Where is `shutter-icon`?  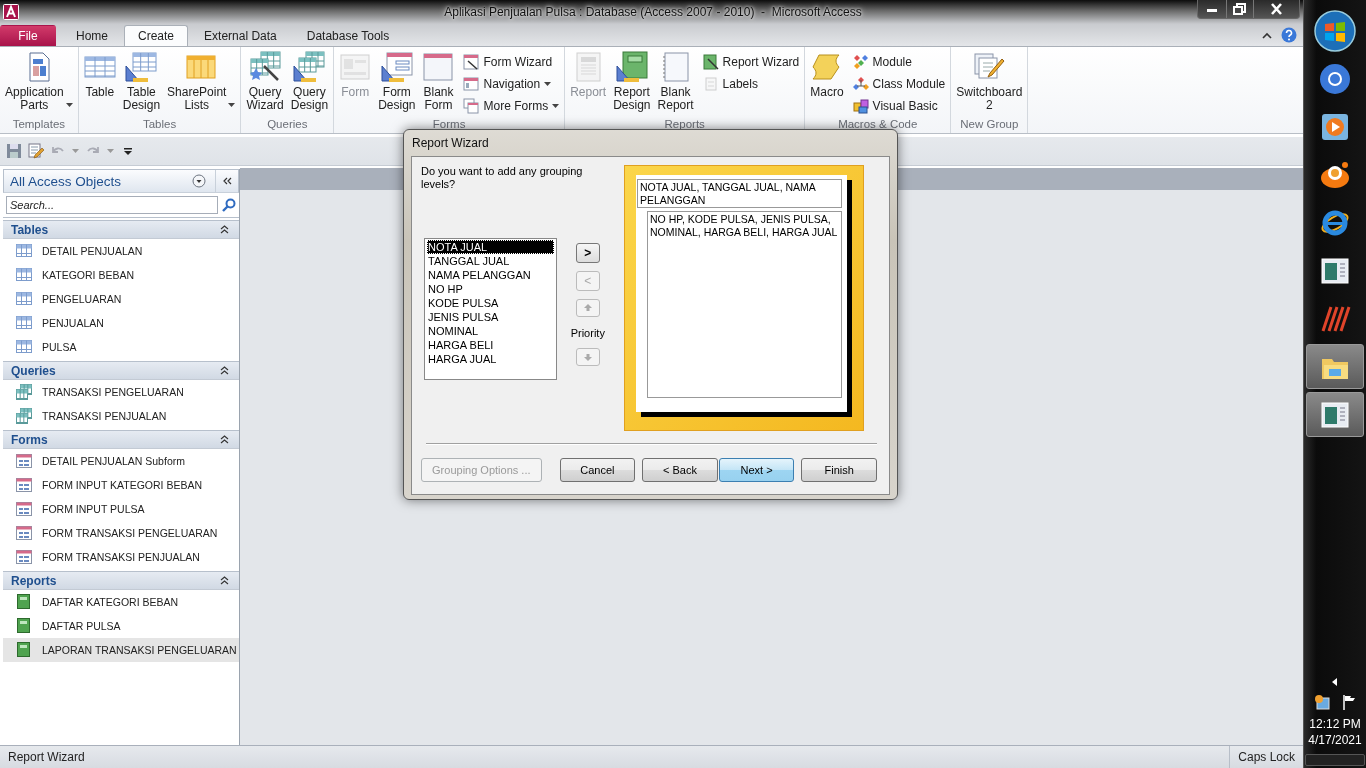
shutter-icon is located at coordinates (227, 181).